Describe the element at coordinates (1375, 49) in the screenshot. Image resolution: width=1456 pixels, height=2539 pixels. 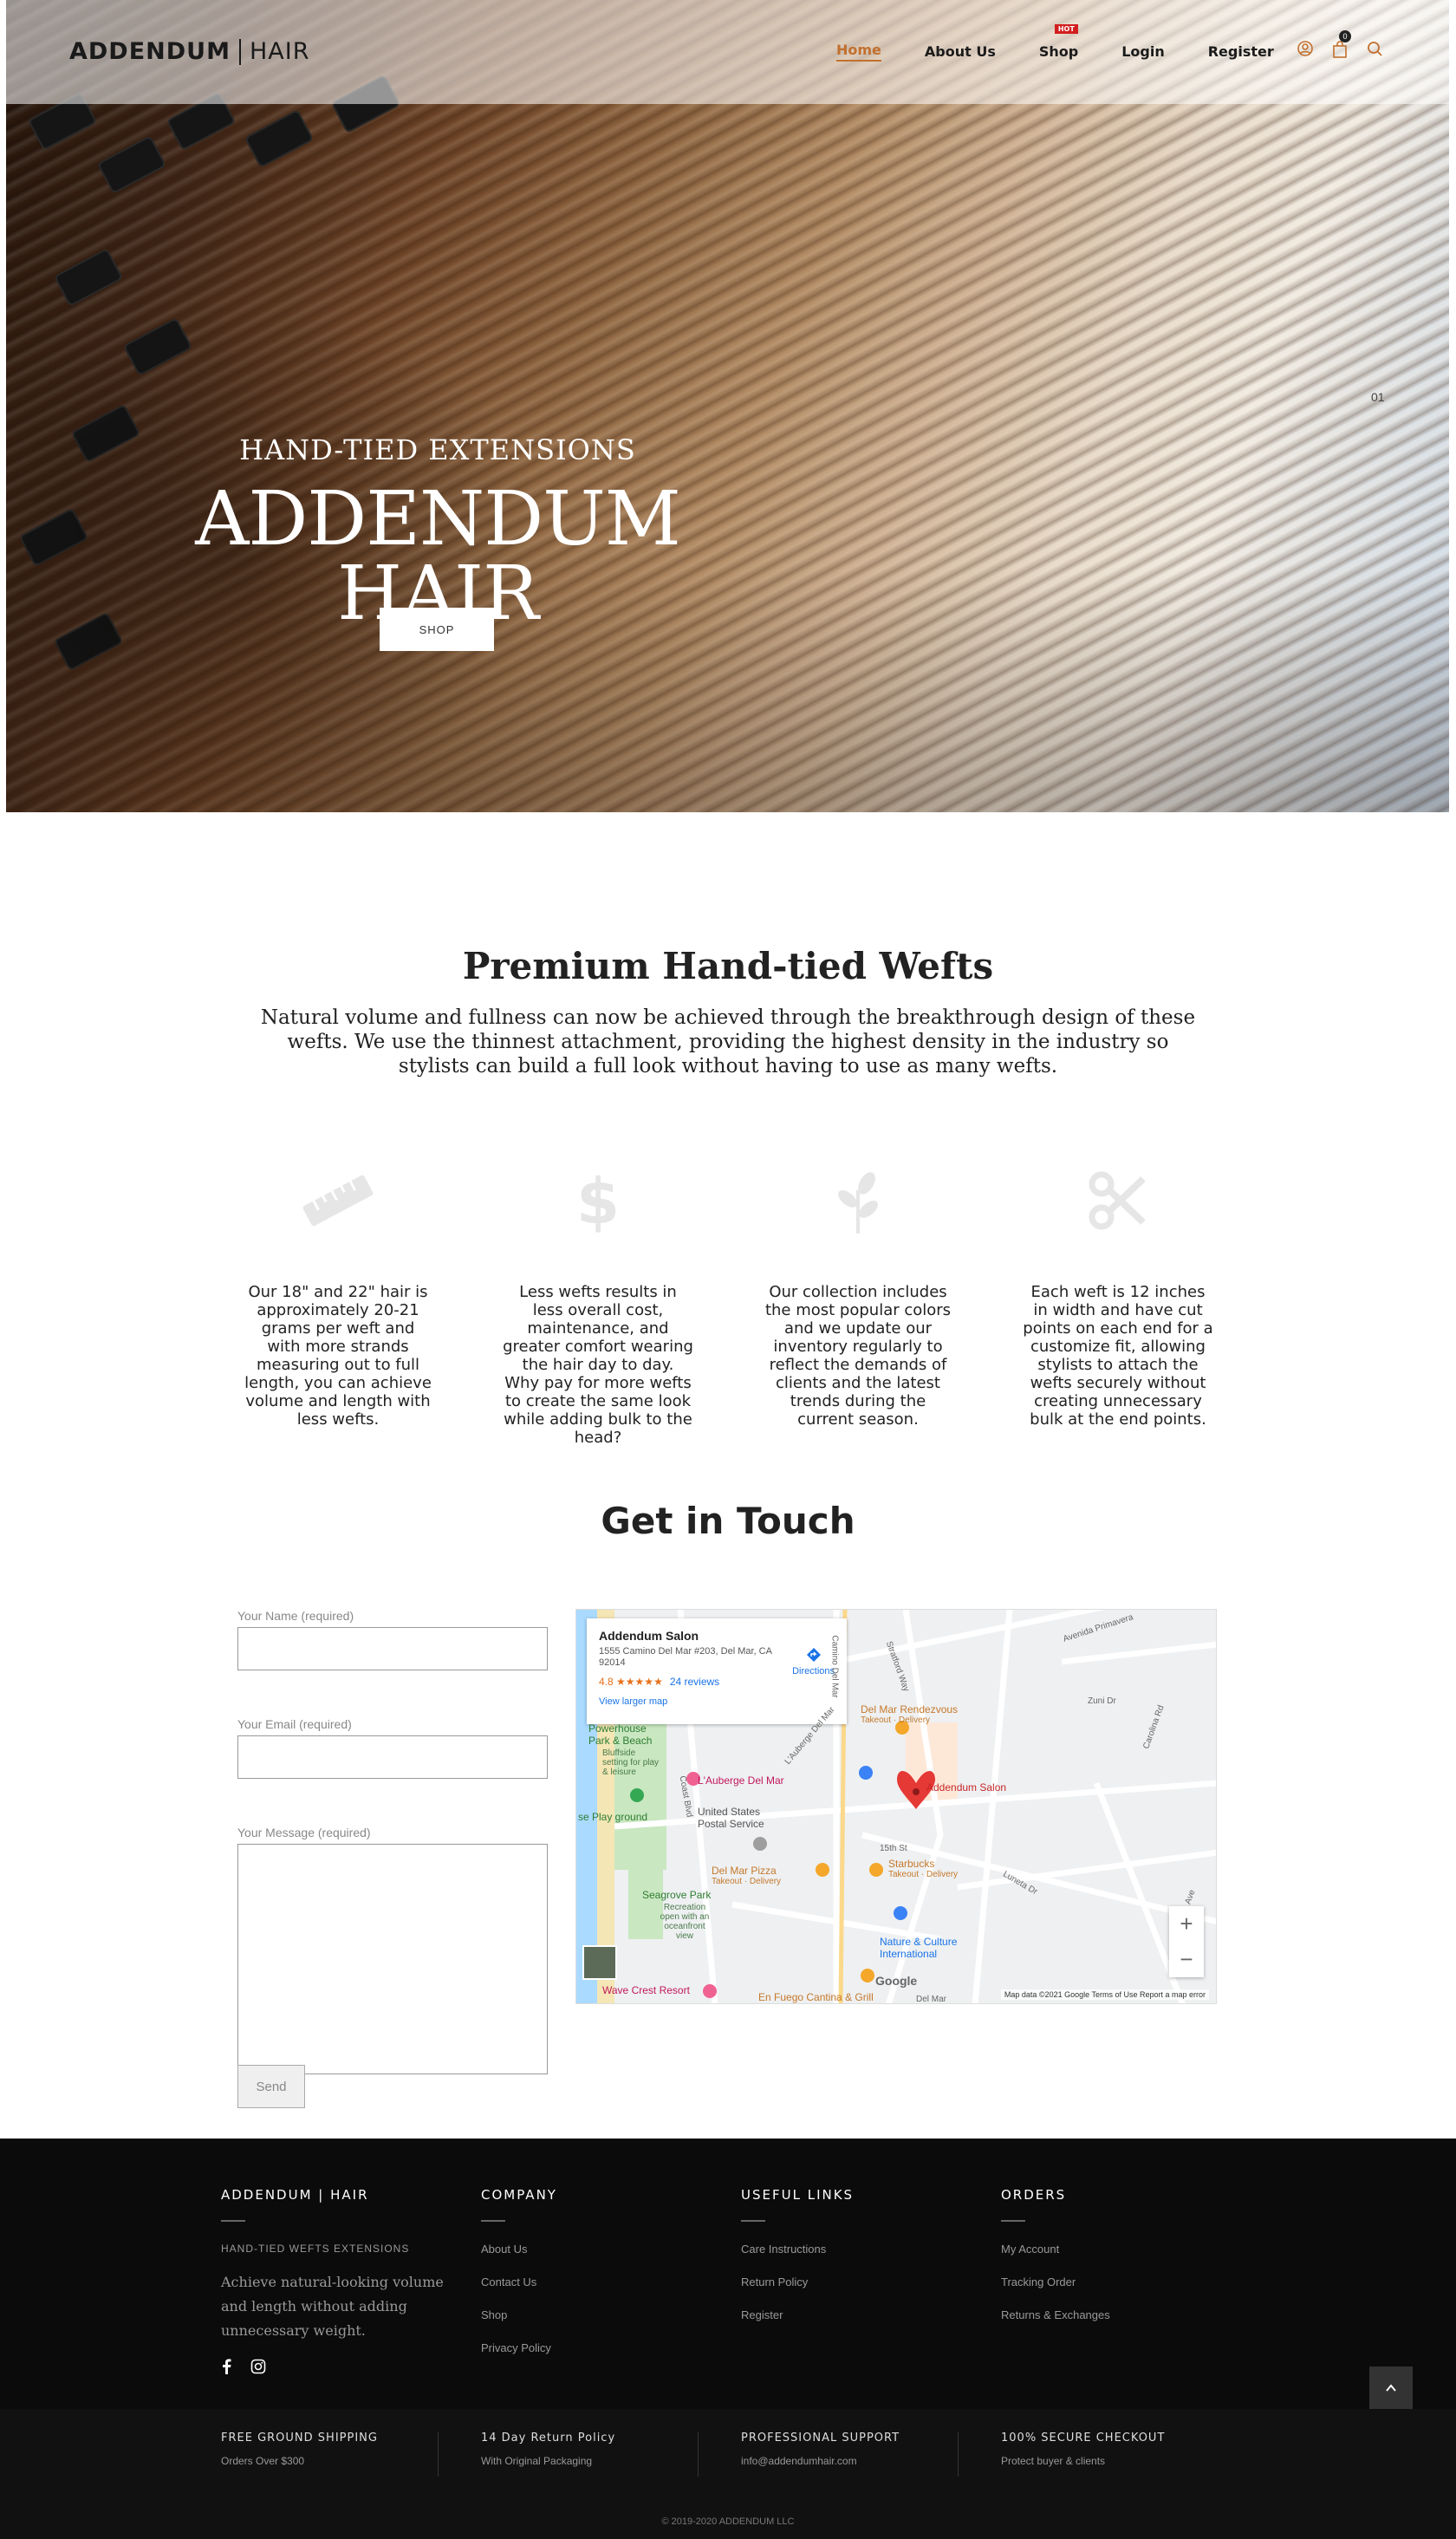
I see `search-icon` at that location.